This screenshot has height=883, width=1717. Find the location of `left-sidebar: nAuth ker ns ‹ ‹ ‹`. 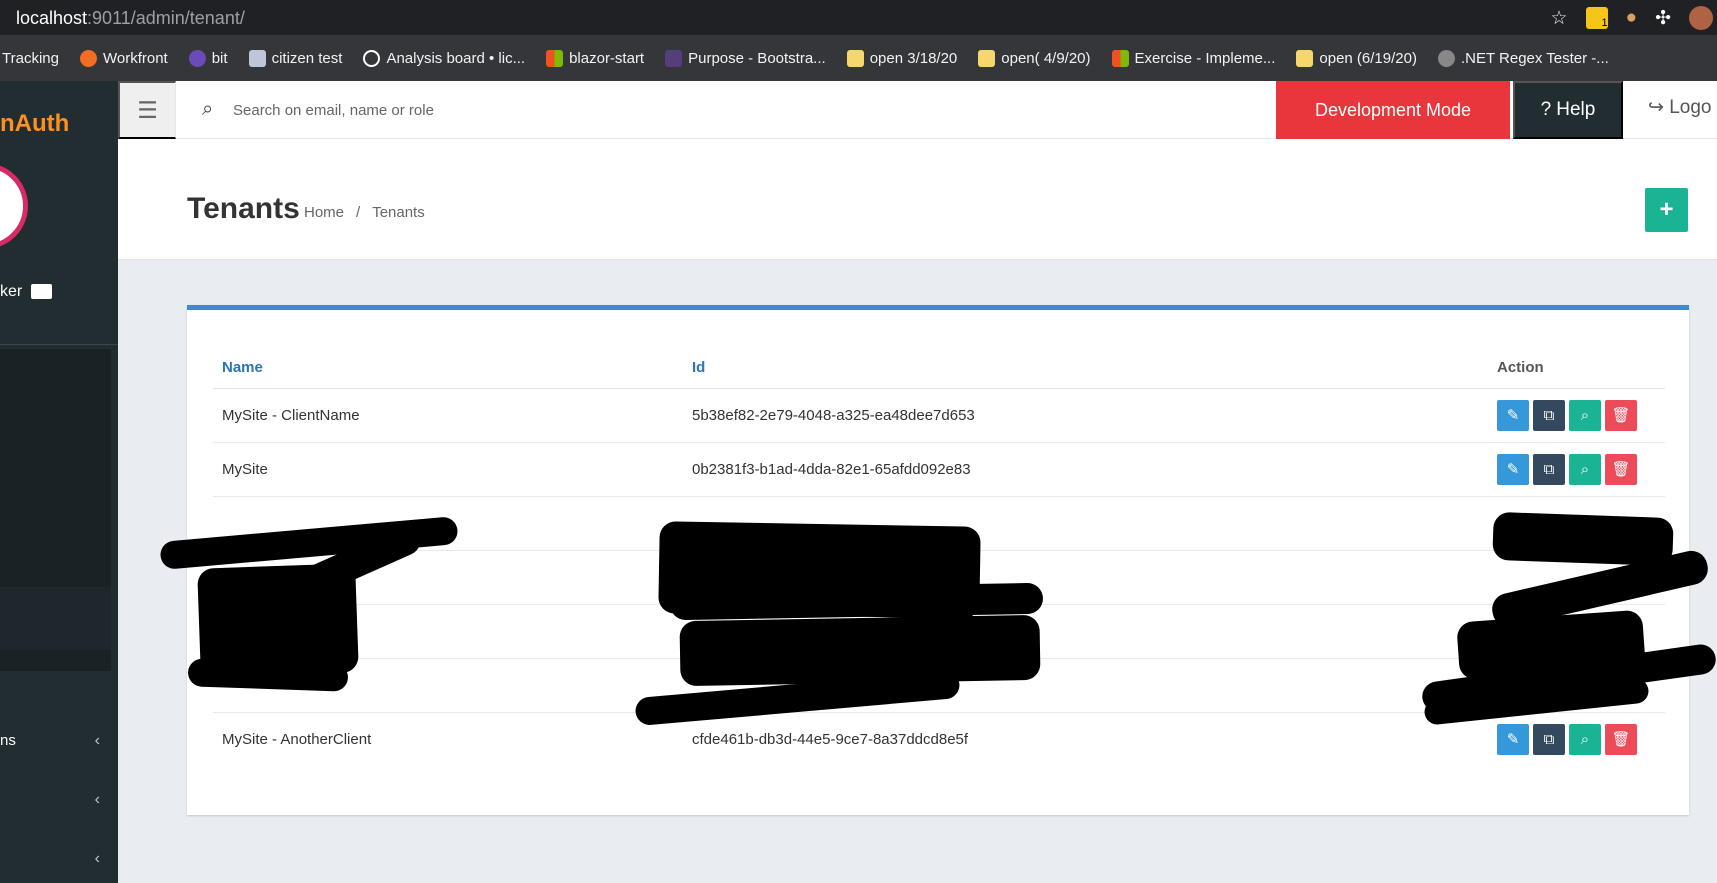

left-sidebar: nAuth ker ns ‹ ‹ ‹ is located at coordinates (59, 482).